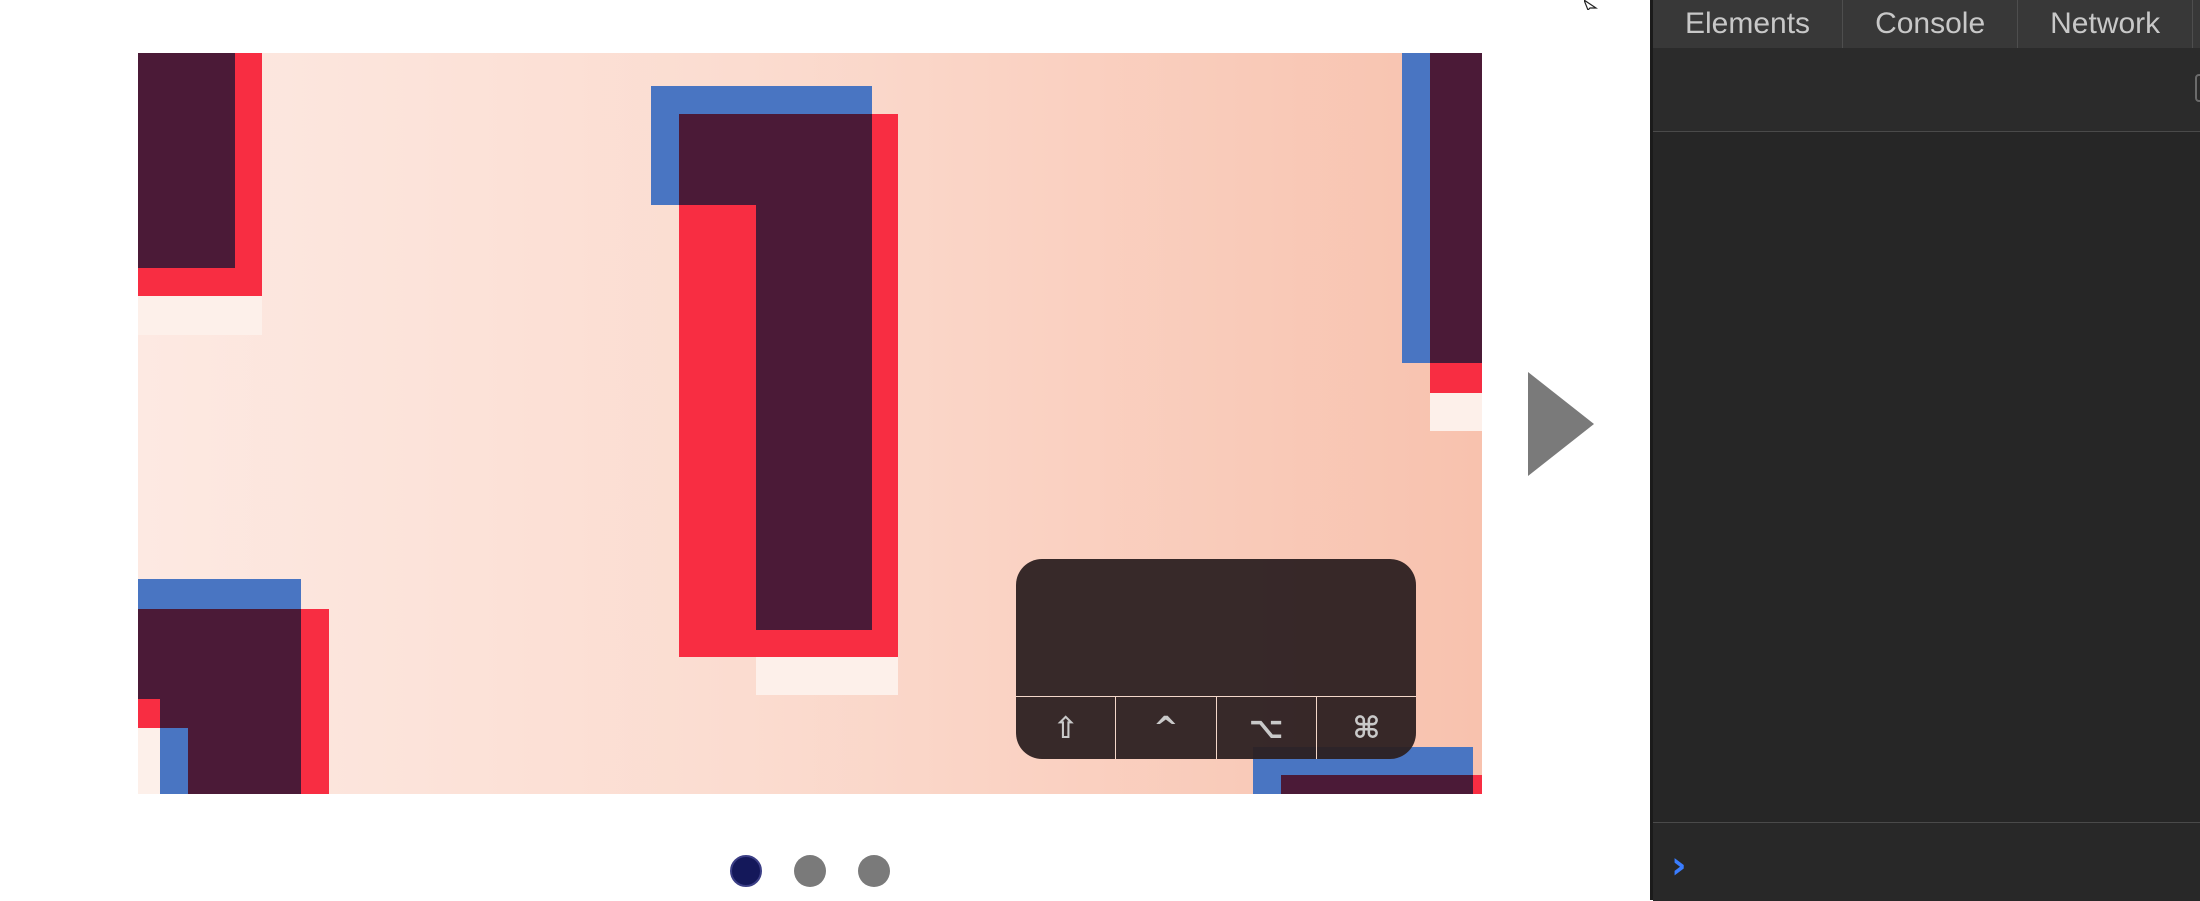 The height and width of the screenshot is (901, 2200). Describe the element at coordinates (1926, 90) in the screenshot. I see `devtools-toolbar` at that location.